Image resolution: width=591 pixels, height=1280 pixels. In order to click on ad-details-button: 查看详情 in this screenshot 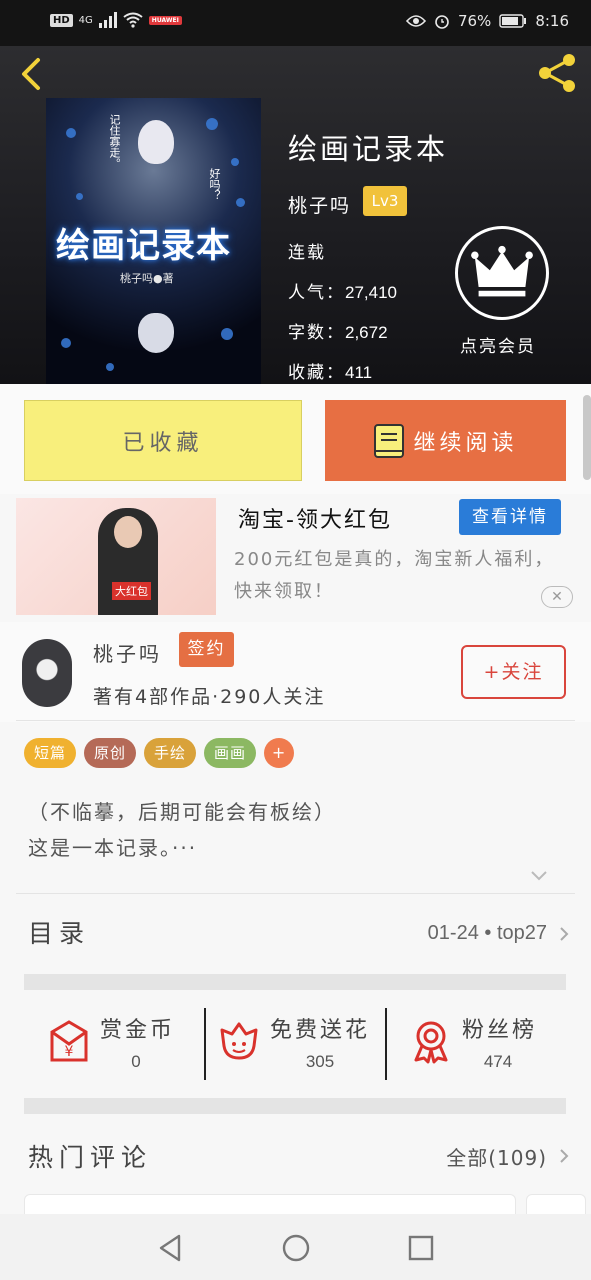, I will do `click(510, 517)`.